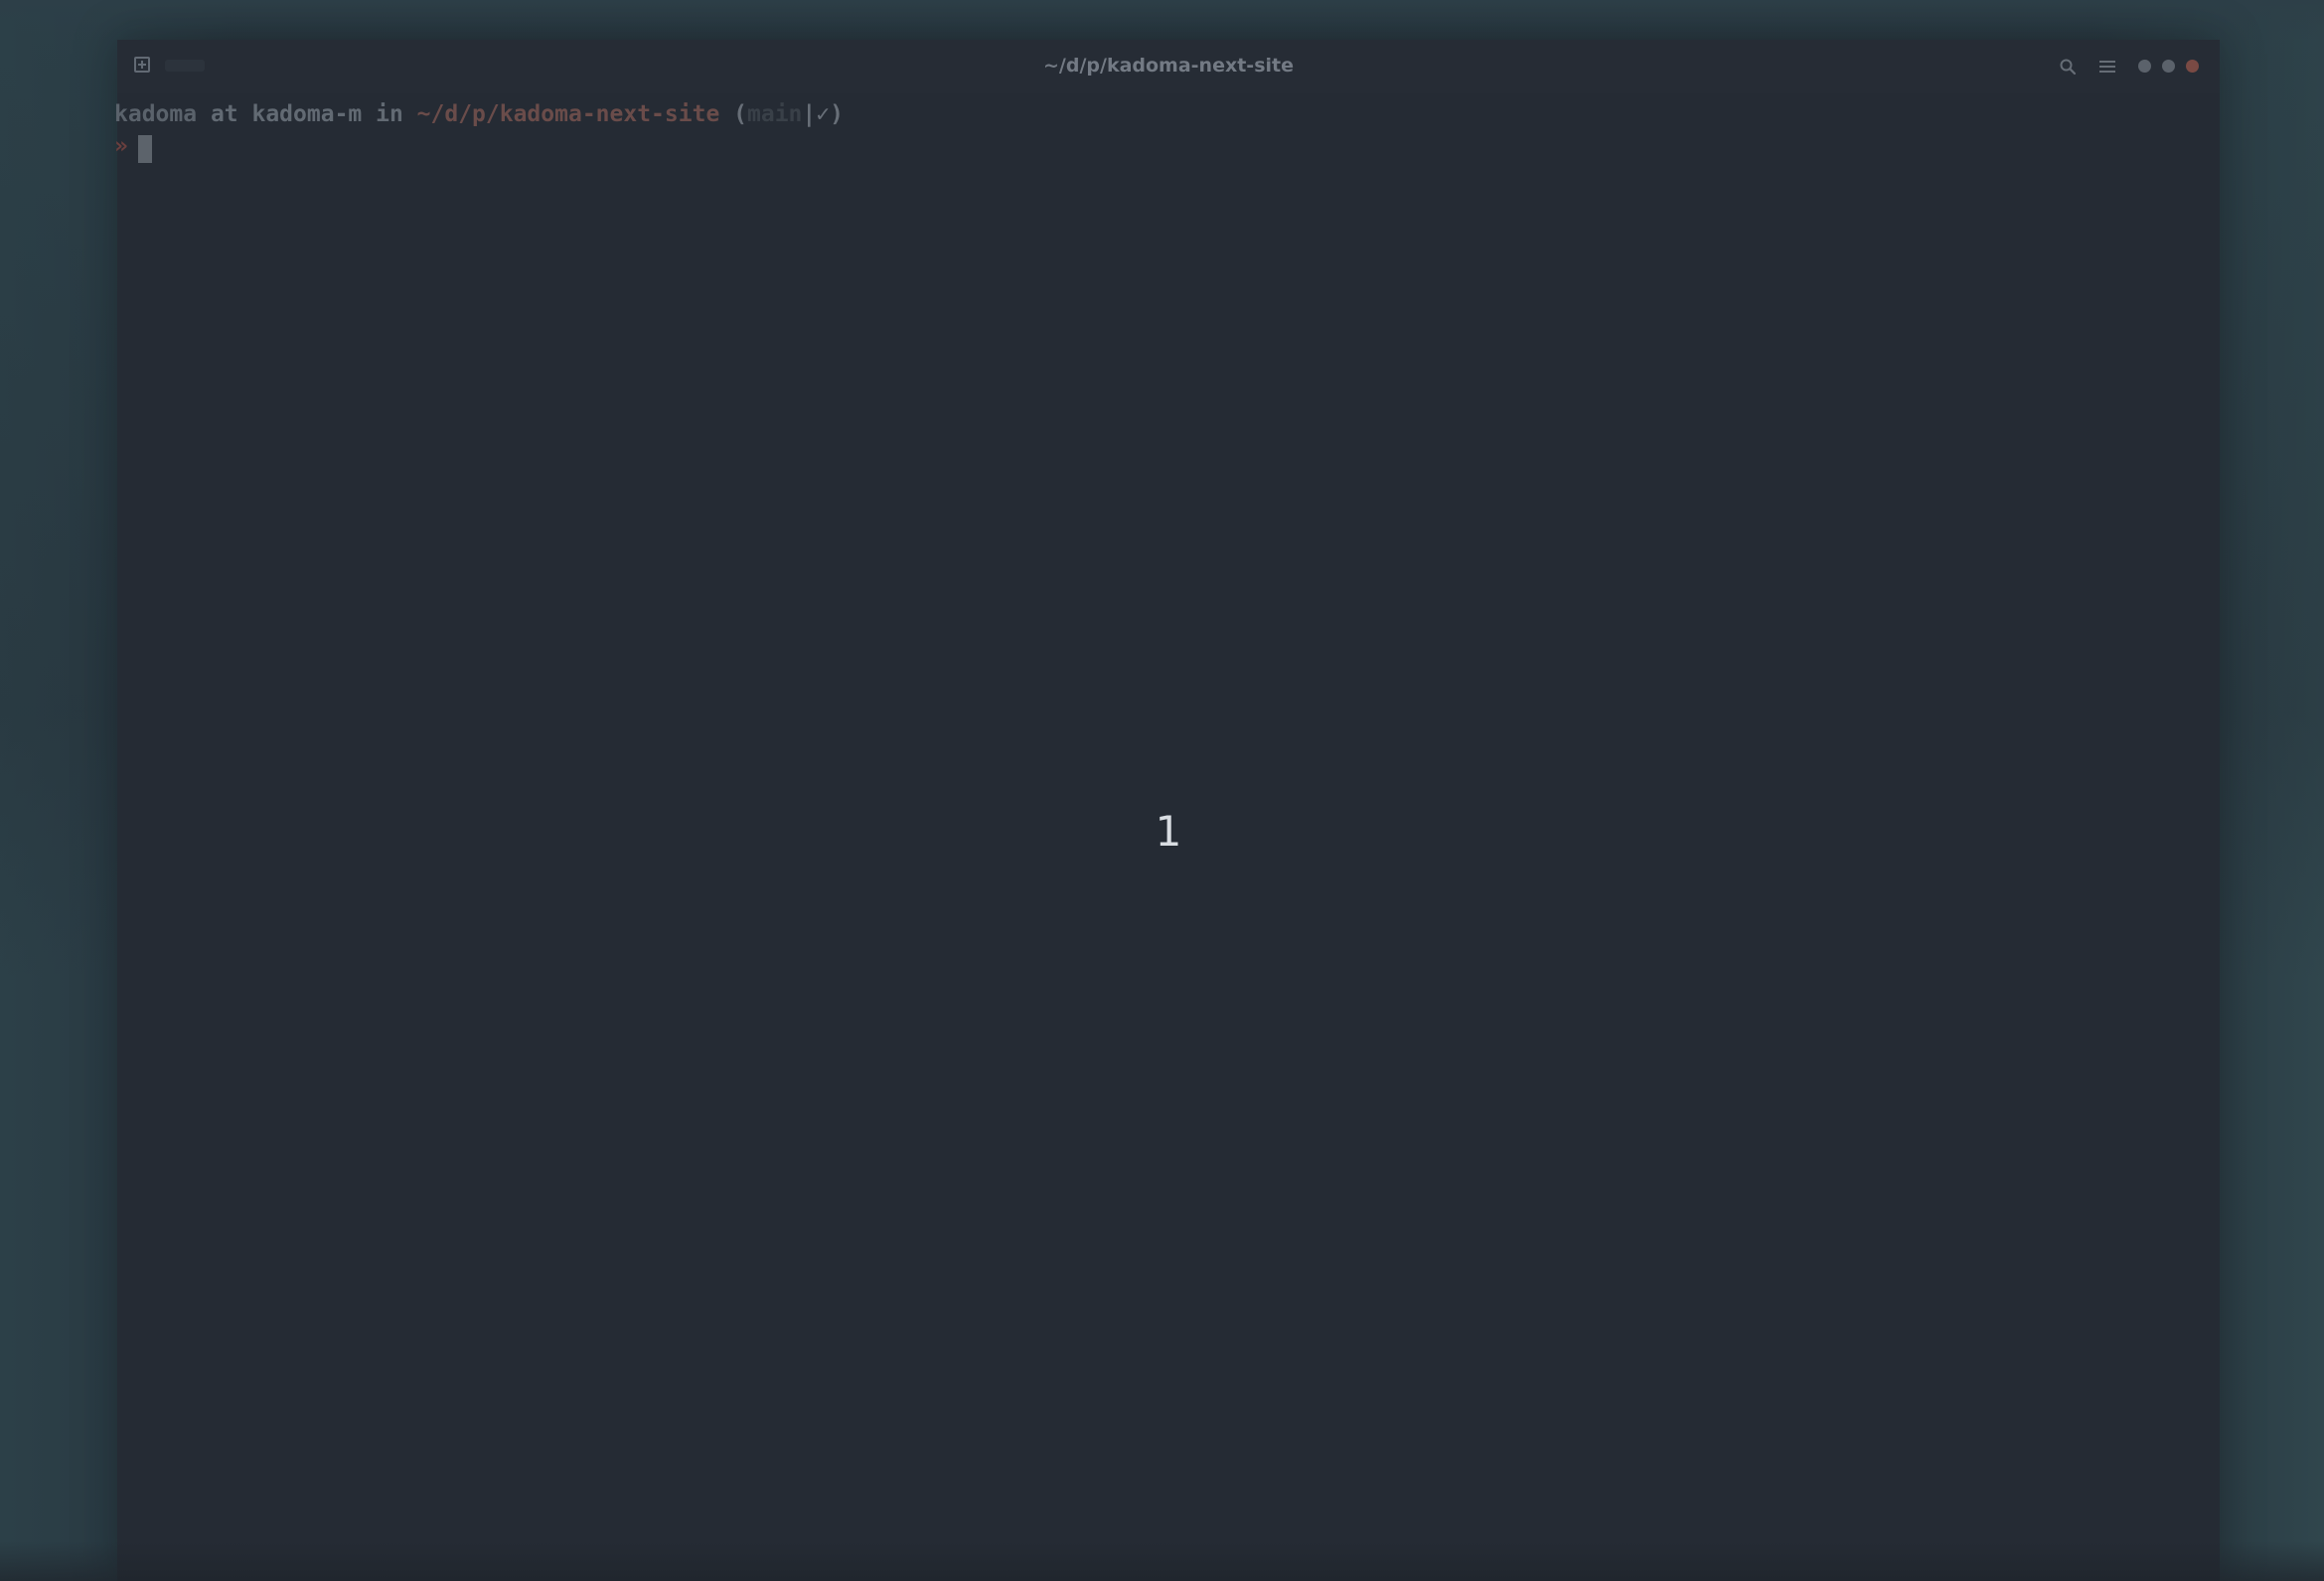 Image resolution: width=2324 pixels, height=1581 pixels. I want to click on search-icon, so click(2068, 67).